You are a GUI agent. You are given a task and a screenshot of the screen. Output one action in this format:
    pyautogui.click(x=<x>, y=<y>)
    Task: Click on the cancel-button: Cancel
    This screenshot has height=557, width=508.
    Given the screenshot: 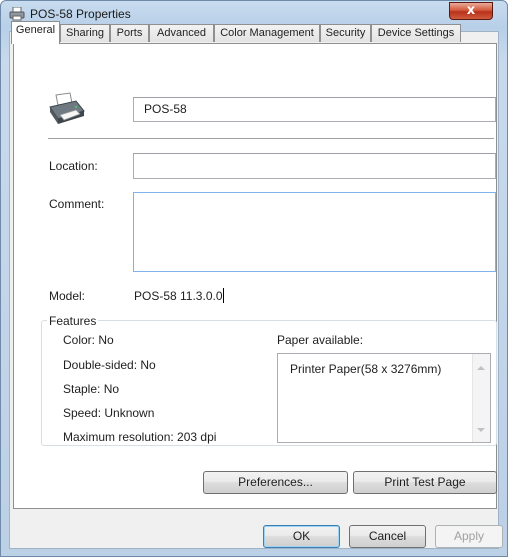 What is the action you would take?
    pyautogui.click(x=387, y=536)
    